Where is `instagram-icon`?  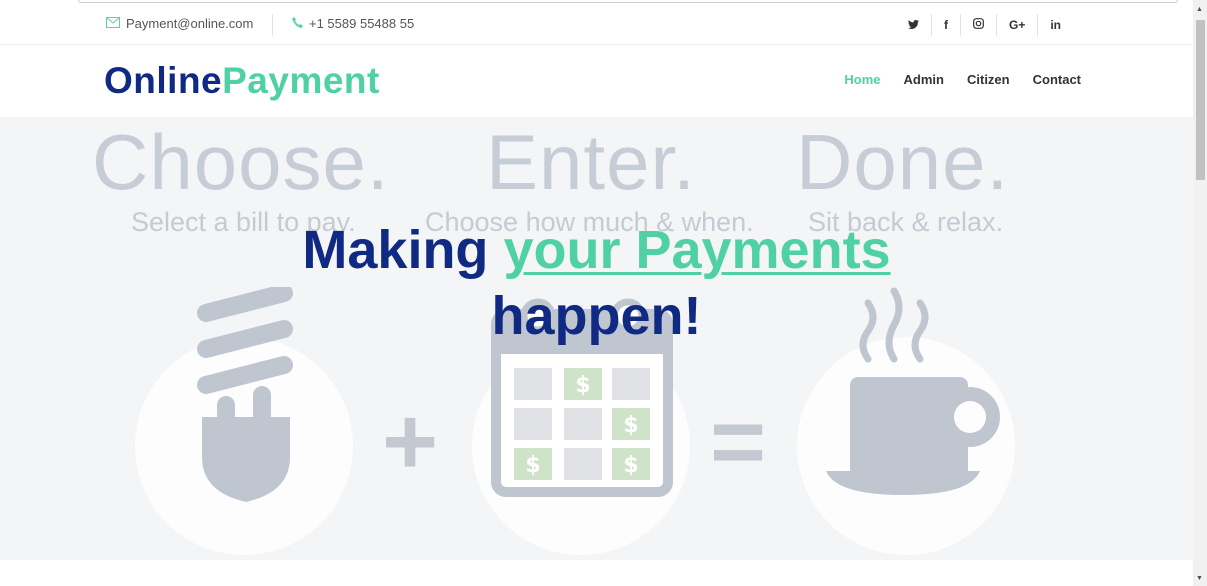 instagram-icon is located at coordinates (977, 25).